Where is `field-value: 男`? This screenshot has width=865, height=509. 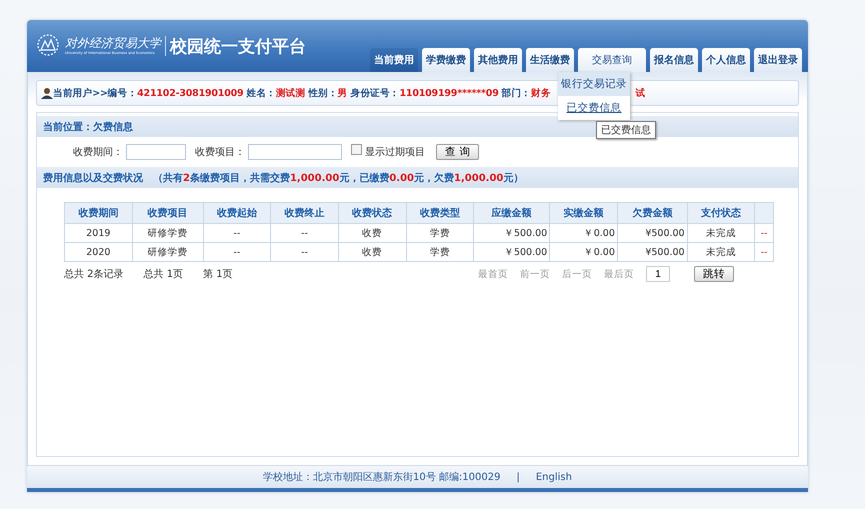 field-value: 男 is located at coordinates (343, 93).